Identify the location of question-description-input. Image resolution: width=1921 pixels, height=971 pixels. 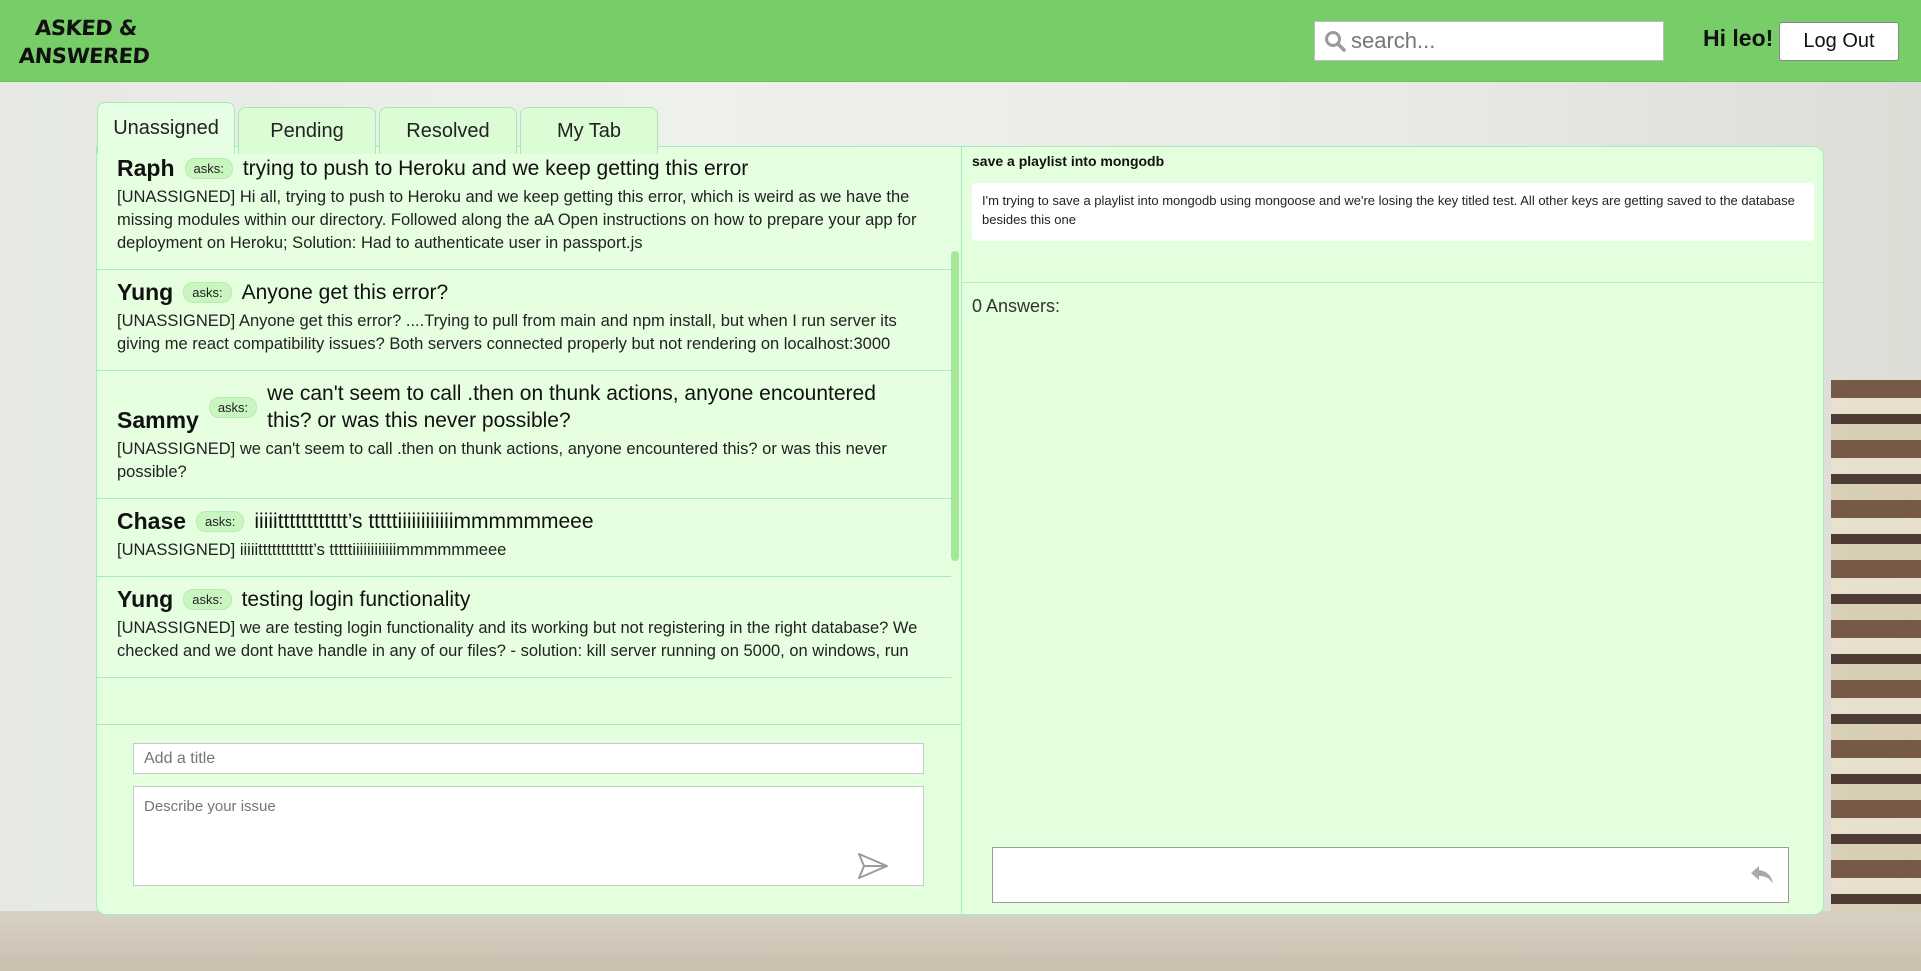
(528, 836).